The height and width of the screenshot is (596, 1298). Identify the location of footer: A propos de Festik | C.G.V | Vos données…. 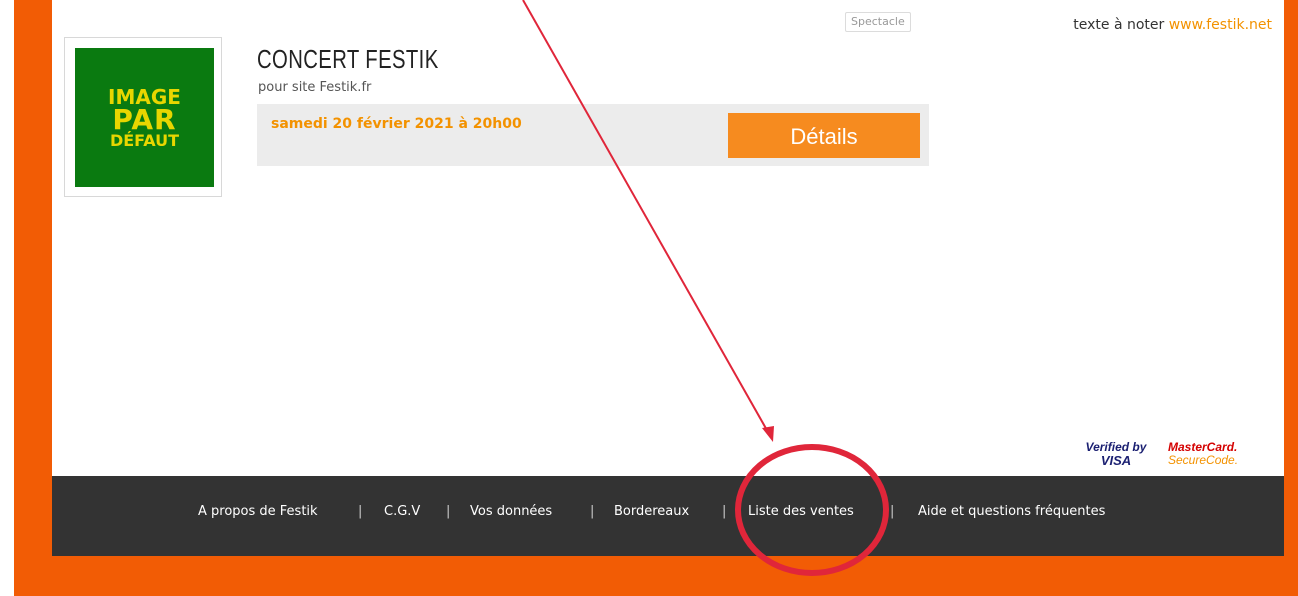
(668, 516).